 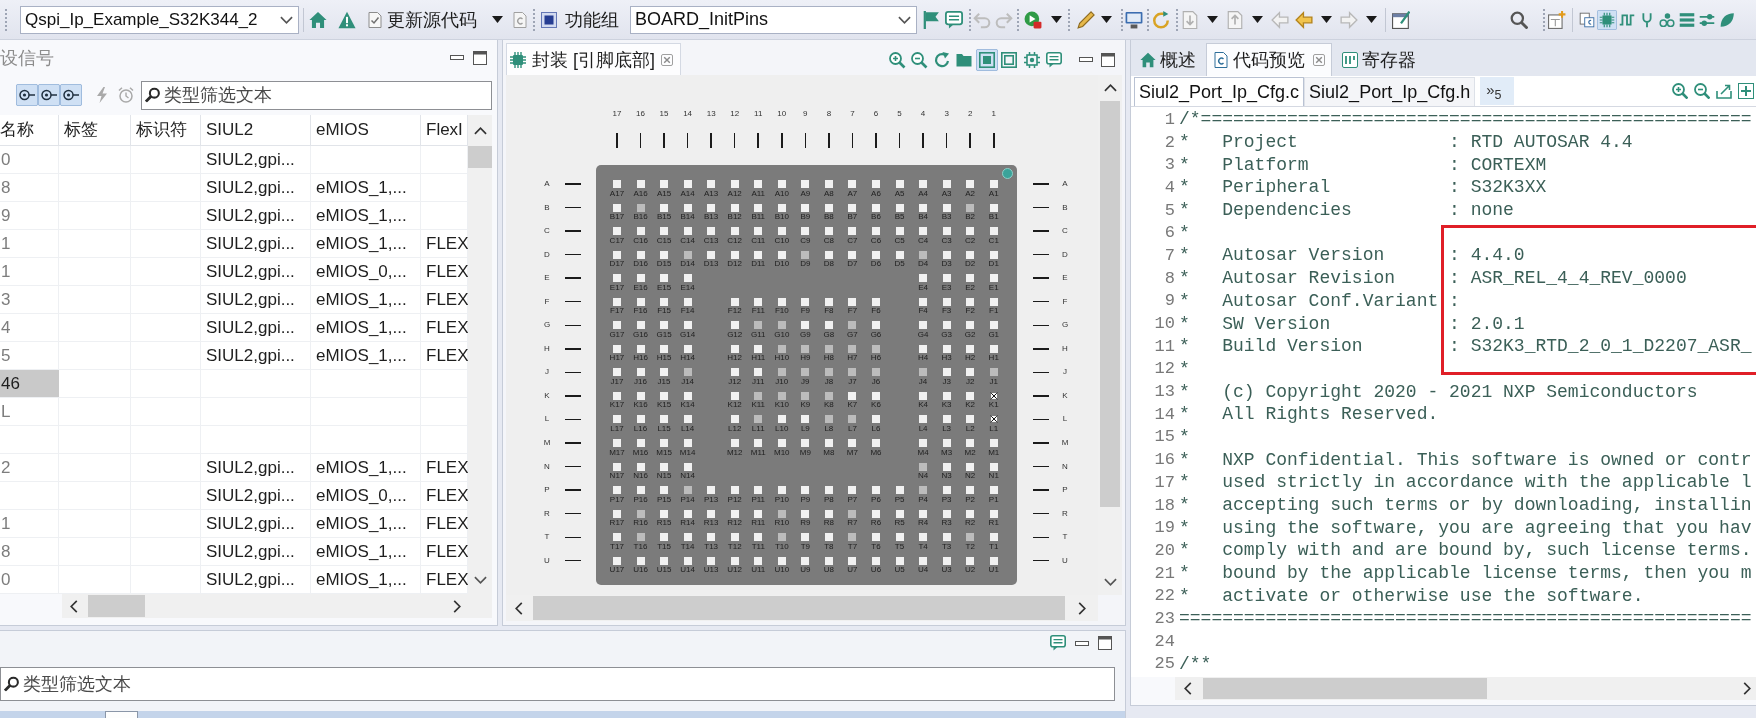 What do you see at coordinates (1086, 19) in the screenshot?
I see `pen-icon` at bounding box center [1086, 19].